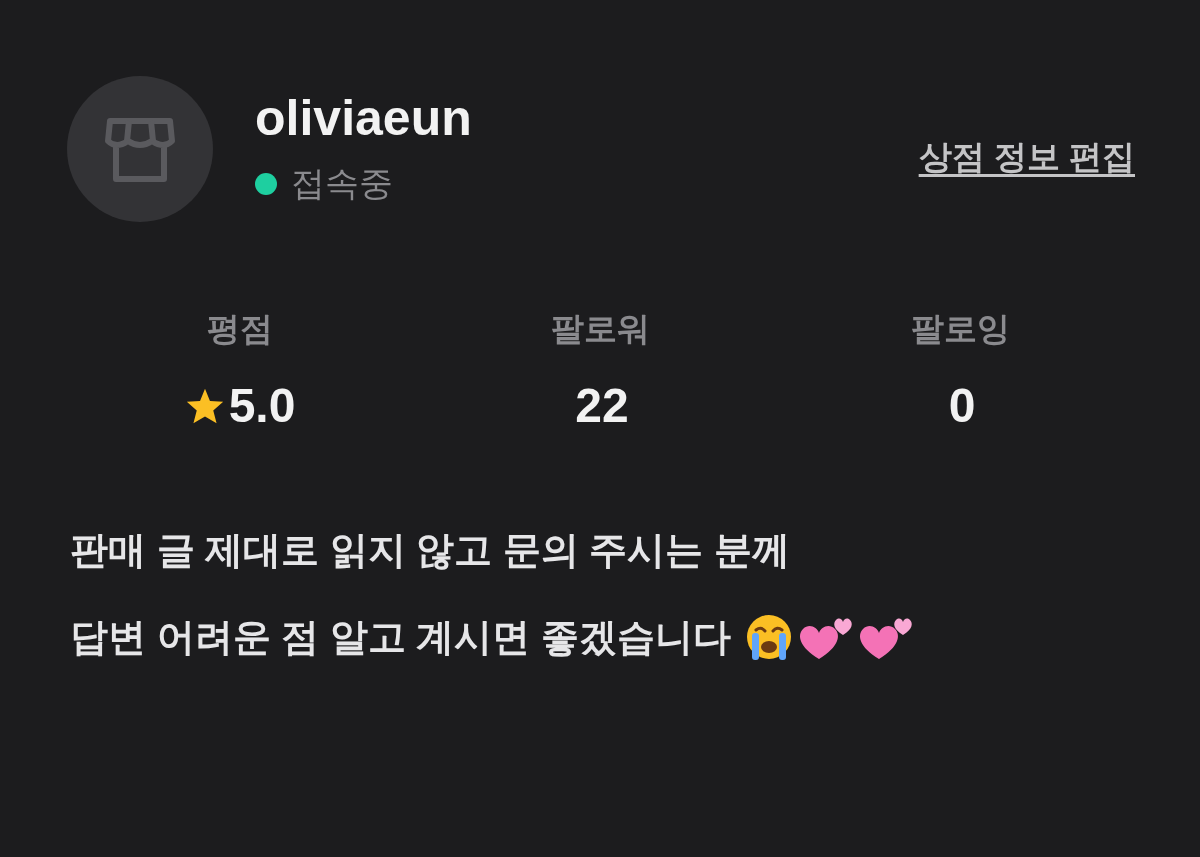  What do you see at coordinates (400, 637) in the screenshot?
I see `bio-text: 답변 어려운 점 알고 계시면 좋겠습니다` at bounding box center [400, 637].